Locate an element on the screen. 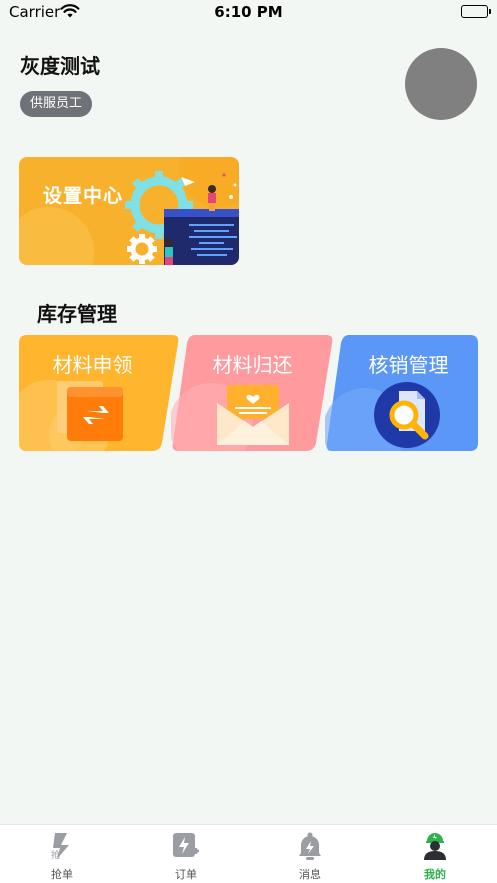 The width and height of the screenshot is (497, 883). write-off-management-tile: 核销管理 is located at coordinates (401, 393).